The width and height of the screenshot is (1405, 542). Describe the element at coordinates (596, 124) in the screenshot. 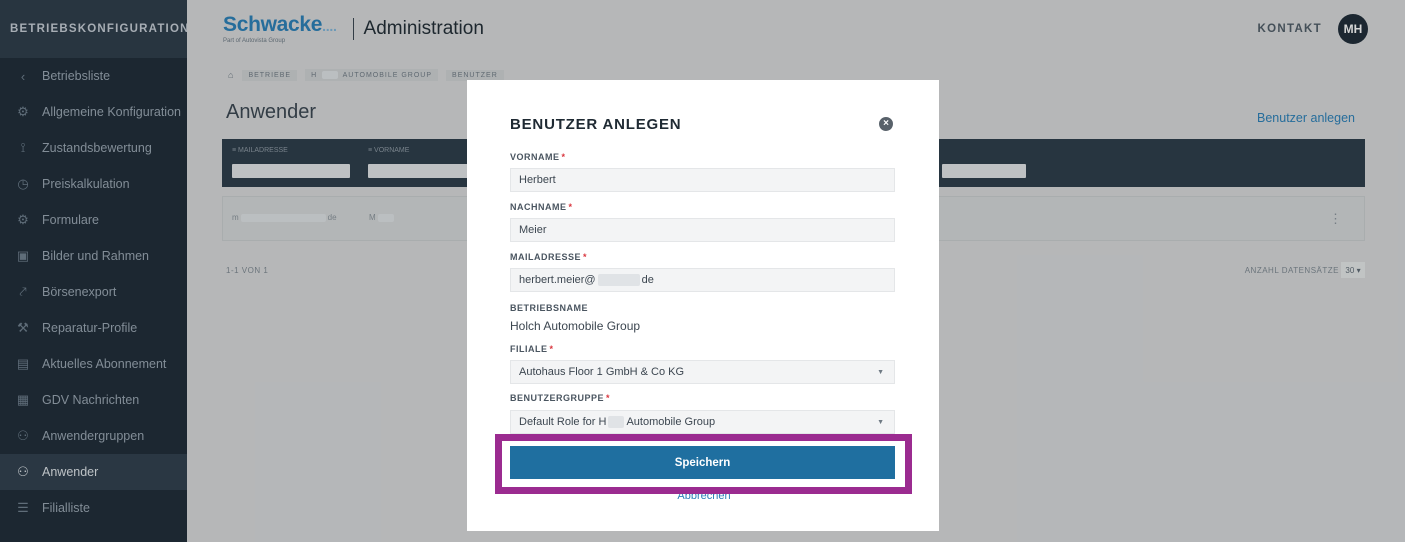

I see `dialog-title: BENUTZER ANLEGEN` at that location.